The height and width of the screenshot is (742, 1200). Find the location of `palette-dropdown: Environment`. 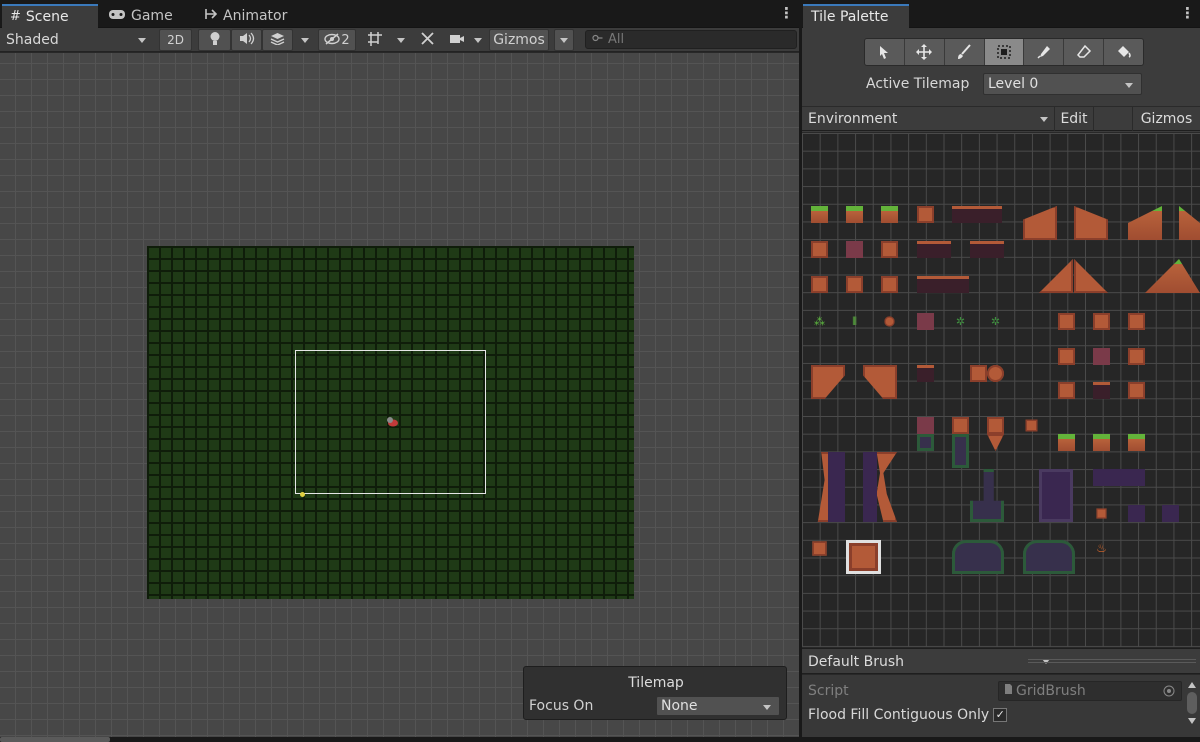

palette-dropdown: Environment is located at coordinates (928, 119).